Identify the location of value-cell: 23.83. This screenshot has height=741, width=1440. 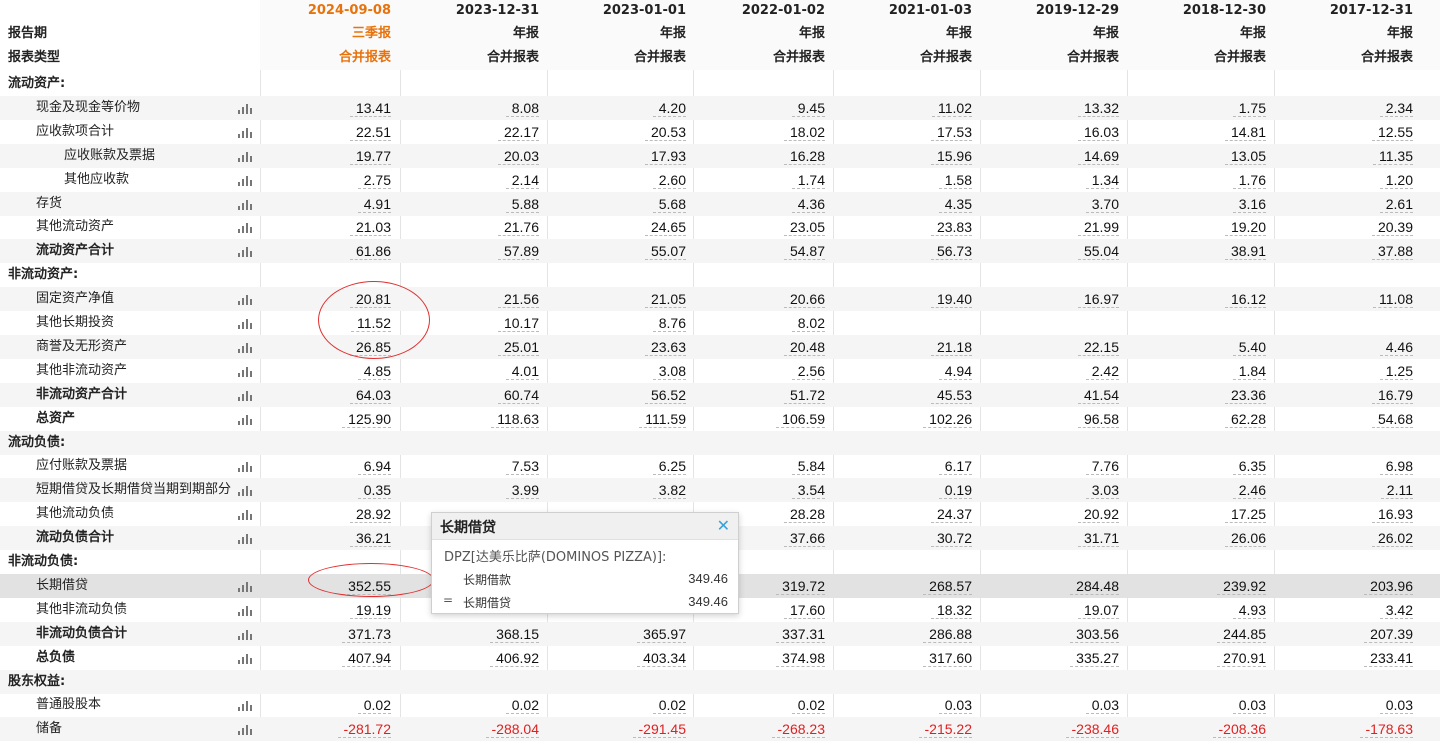
(951, 227).